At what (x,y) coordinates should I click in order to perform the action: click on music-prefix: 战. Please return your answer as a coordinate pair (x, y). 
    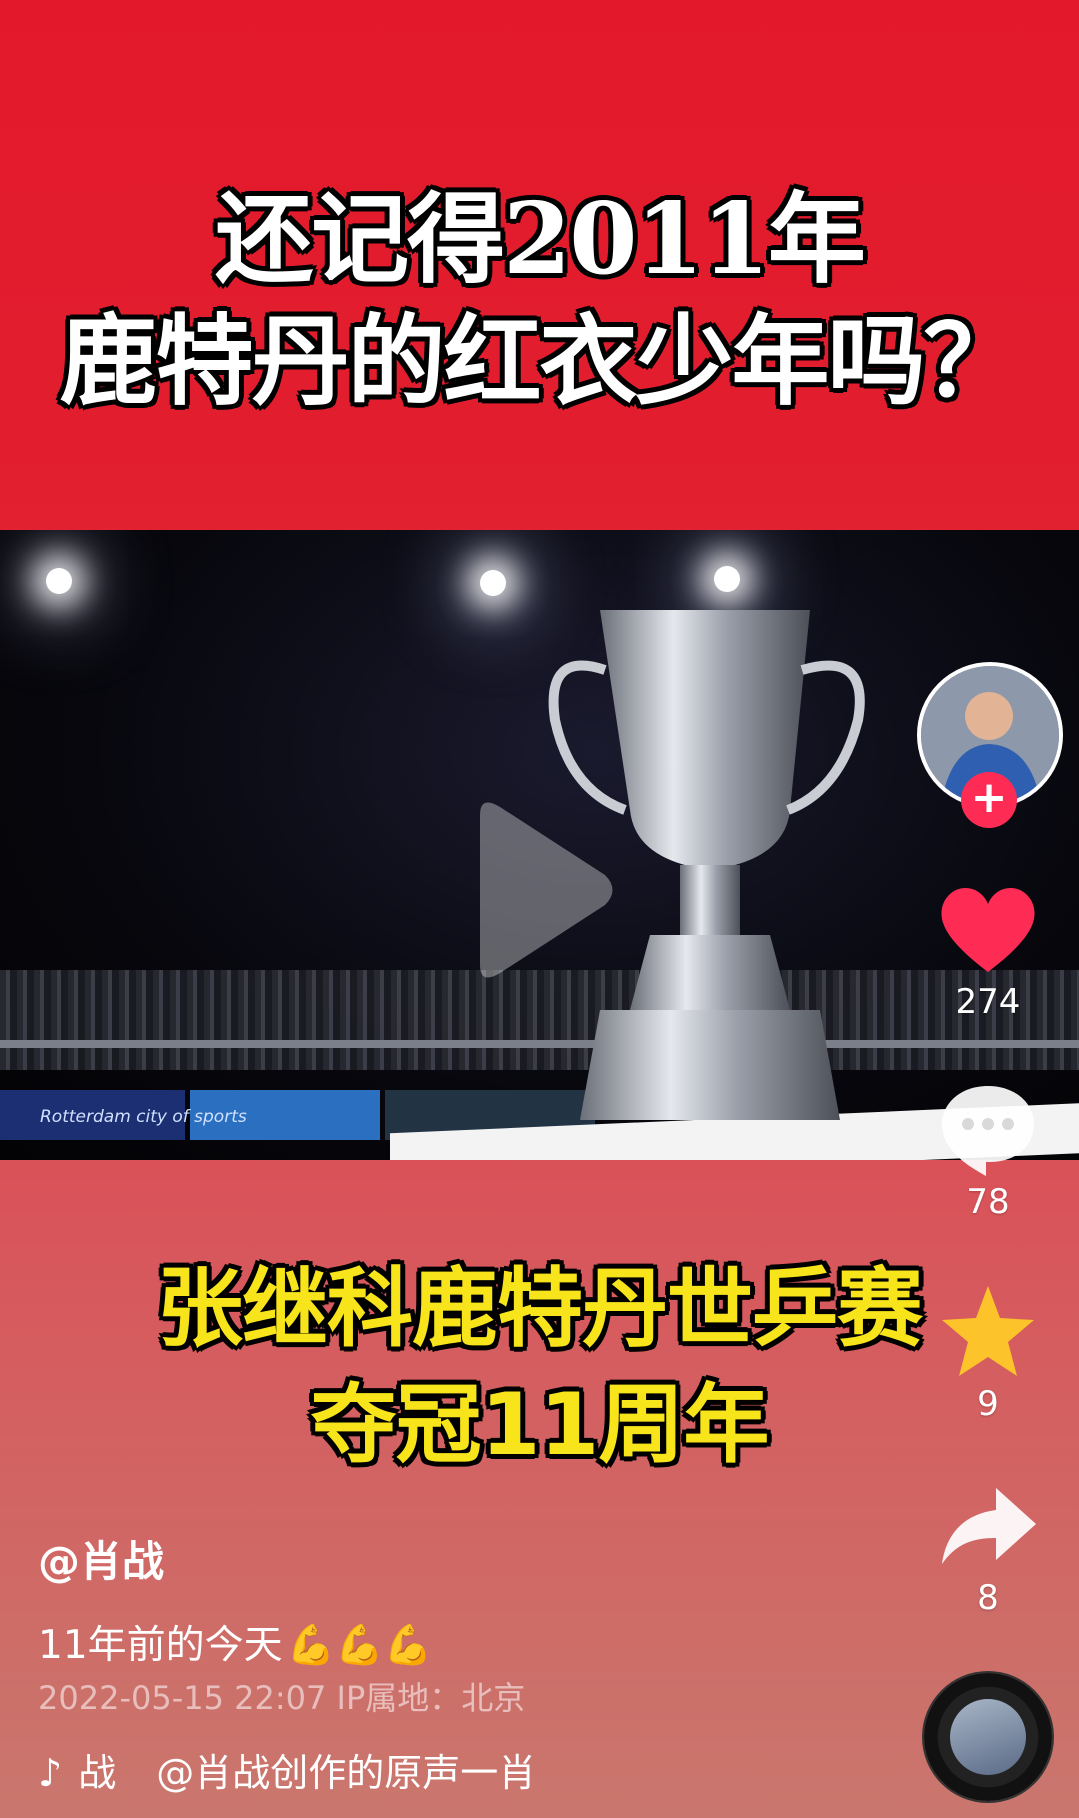
    Looking at the image, I should click on (97, 1773).